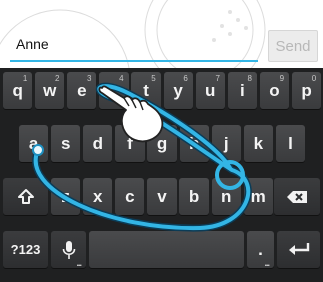 This screenshot has height=282, width=323. I want to click on enter-key, so click(298, 249).